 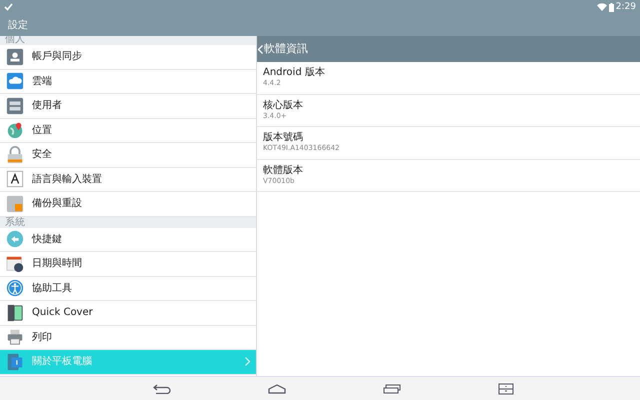 What do you see at coordinates (57, 57) in the screenshot?
I see `settings-item-label: 帳戶與同步` at bounding box center [57, 57].